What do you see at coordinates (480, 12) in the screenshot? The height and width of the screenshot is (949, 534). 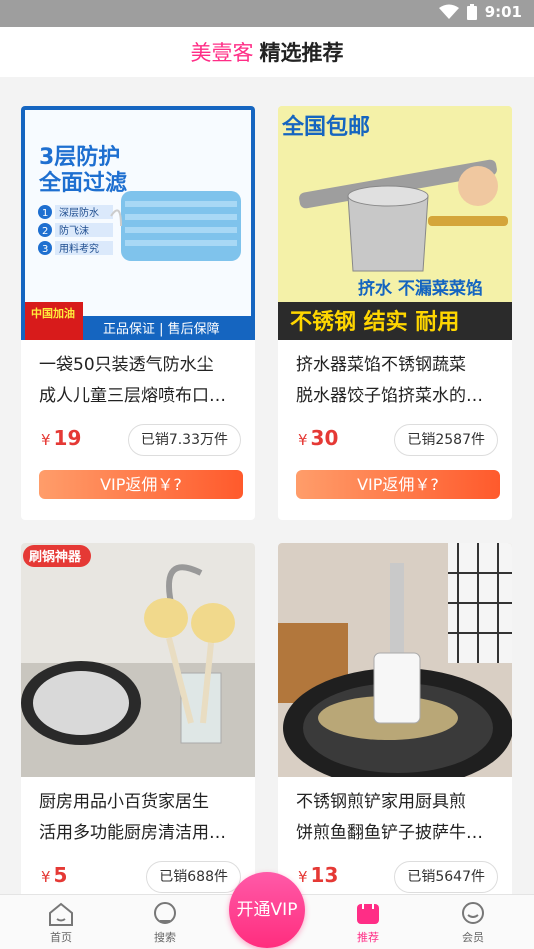 I see `status-icons: 9:01` at bounding box center [480, 12].